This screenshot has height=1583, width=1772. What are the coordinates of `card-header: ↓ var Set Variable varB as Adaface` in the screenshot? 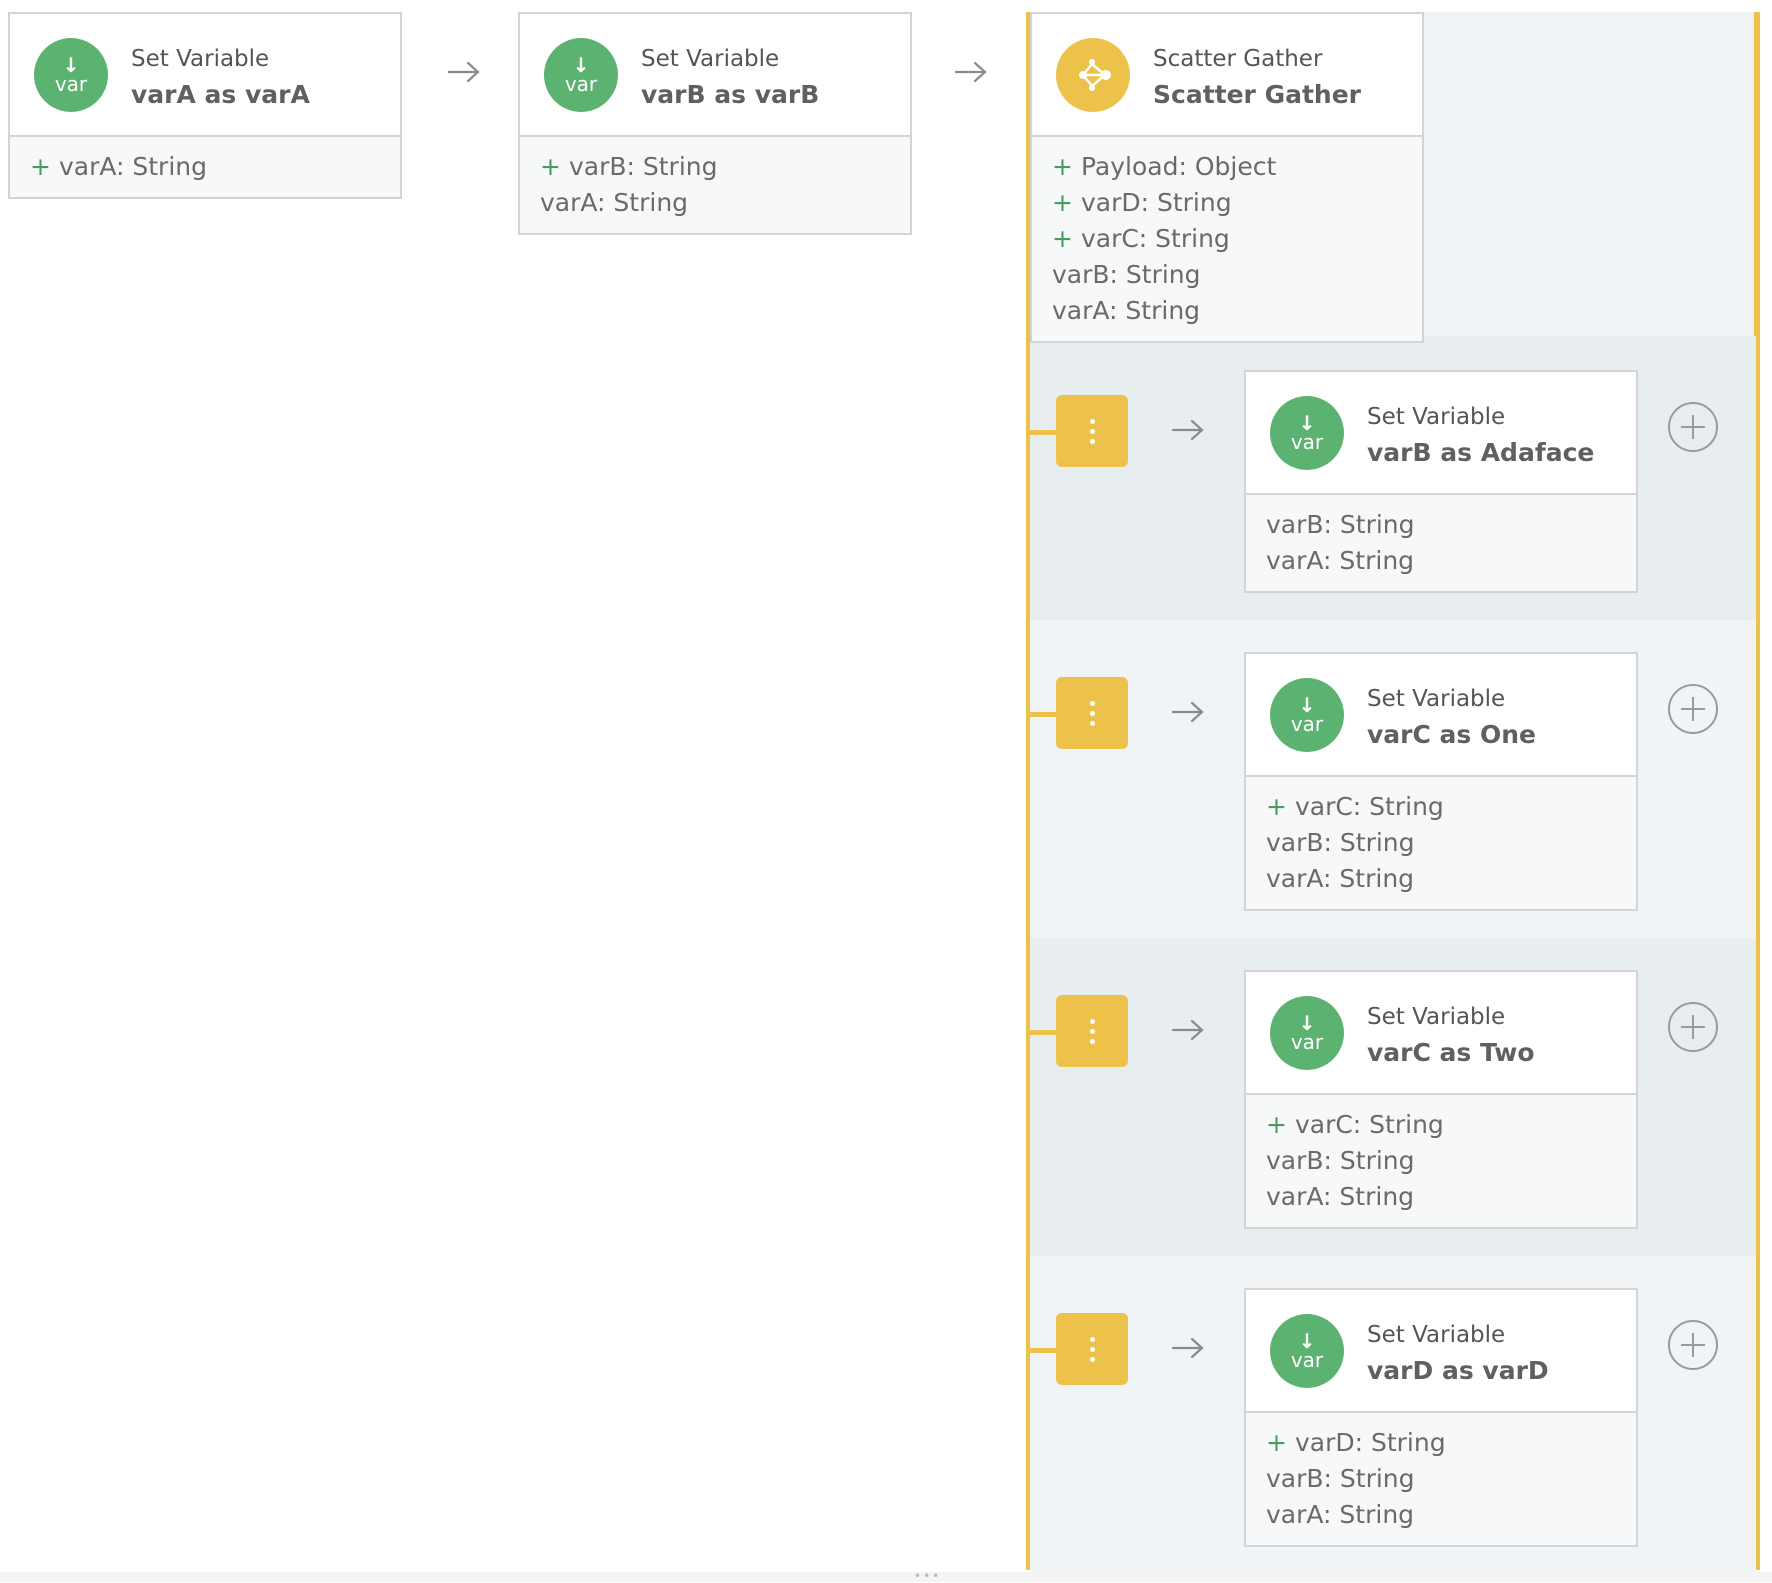 It's located at (1441, 433).